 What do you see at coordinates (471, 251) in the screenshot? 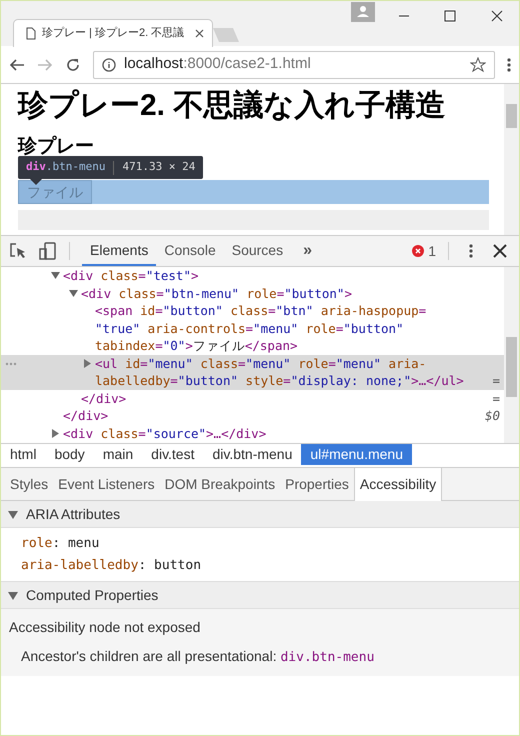
I see `more-options-icon` at bounding box center [471, 251].